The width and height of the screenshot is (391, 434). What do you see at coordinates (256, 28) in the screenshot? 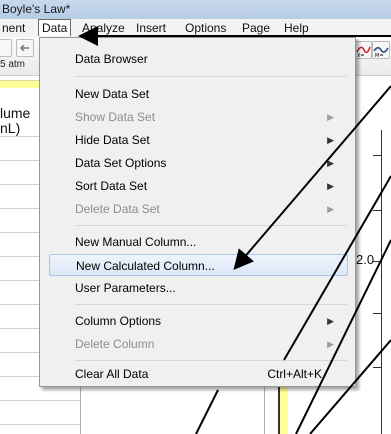
I see `menu-page: Page` at bounding box center [256, 28].